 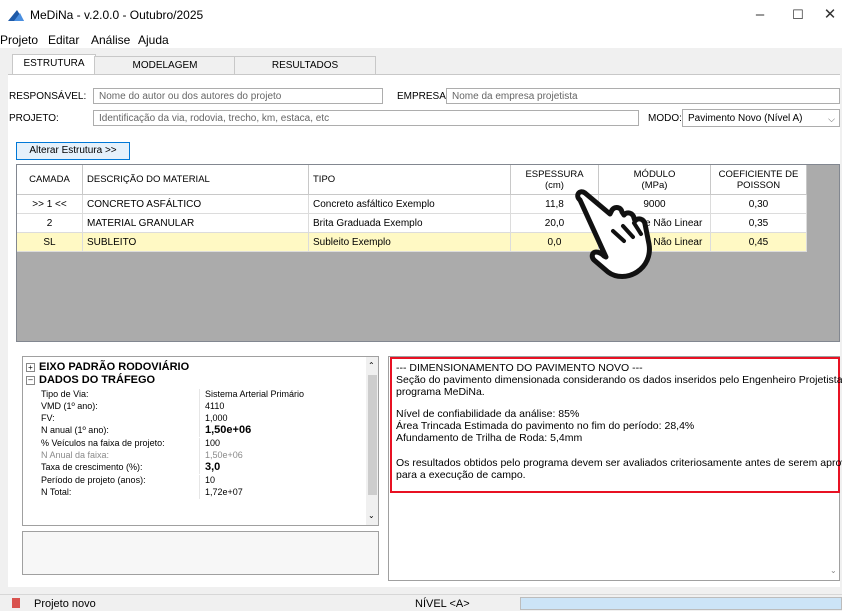 I want to click on results-line: Afundamento de Trilha de Roda: 5,4mm, so click(x=489, y=438).